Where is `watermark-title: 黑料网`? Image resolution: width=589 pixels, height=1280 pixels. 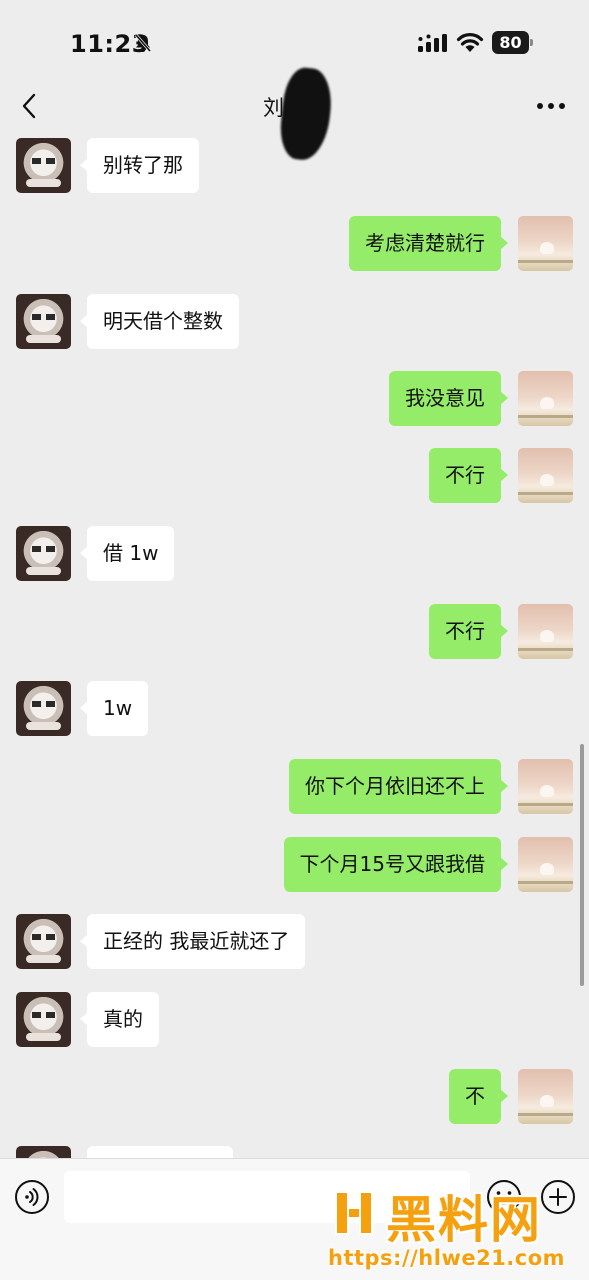
watermark-title: 黑料网 is located at coordinates (464, 1220).